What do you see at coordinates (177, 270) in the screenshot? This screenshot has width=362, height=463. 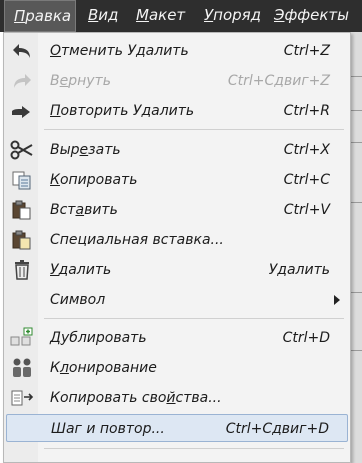 I see `menu-item-delete: Удалить Удалить` at bounding box center [177, 270].